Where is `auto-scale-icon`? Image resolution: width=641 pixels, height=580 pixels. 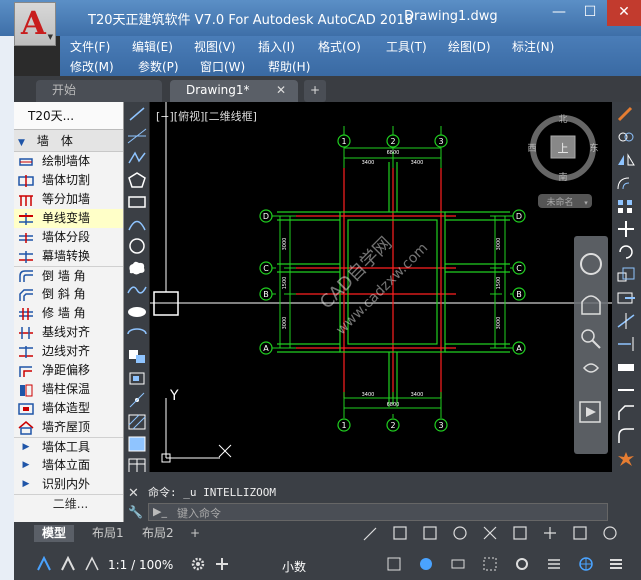 auto-scale-icon is located at coordinates (92, 564).